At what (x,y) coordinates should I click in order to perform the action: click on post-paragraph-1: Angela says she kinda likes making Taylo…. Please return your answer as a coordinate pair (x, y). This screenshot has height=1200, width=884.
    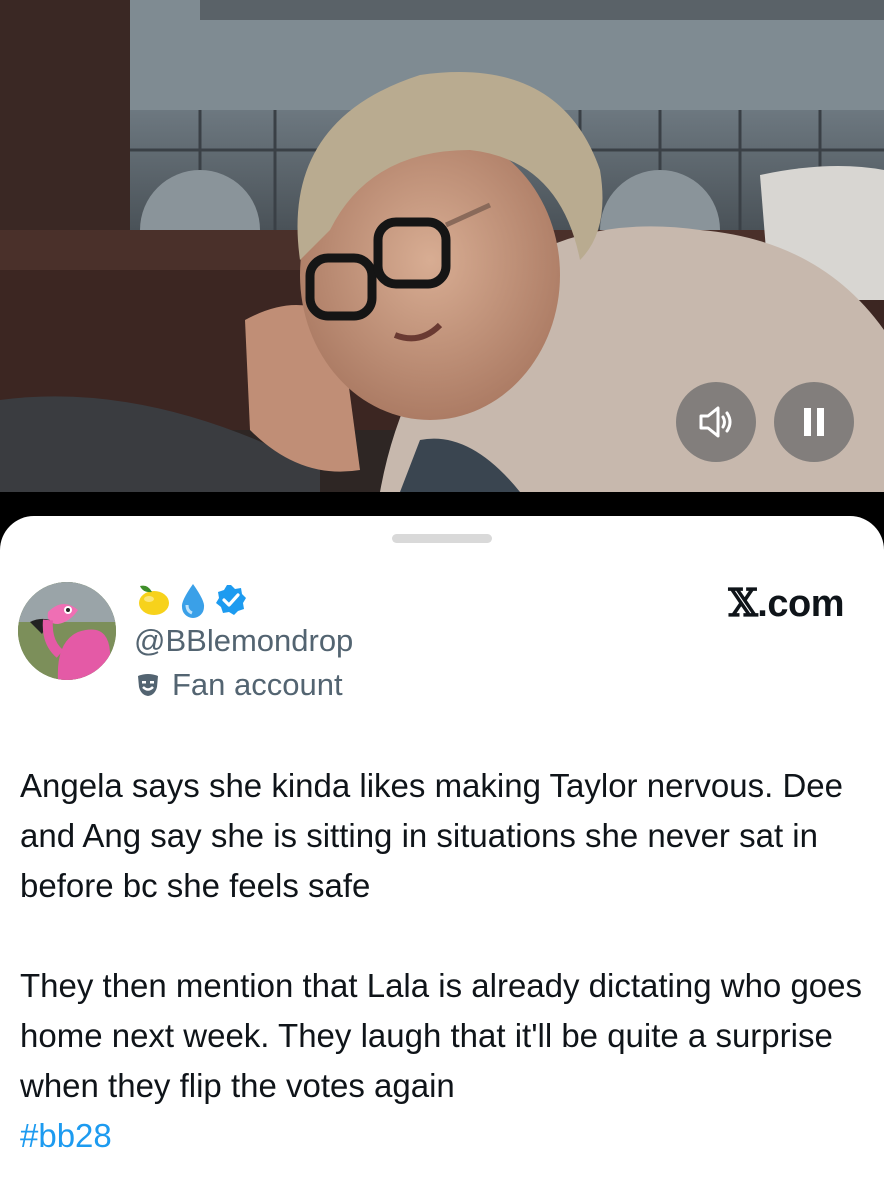
    Looking at the image, I should click on (431, 835).